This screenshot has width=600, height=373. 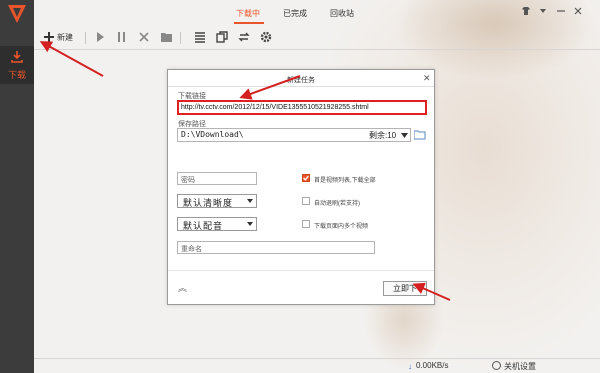 I want to click on check-icon, so click(x=306, y=178).